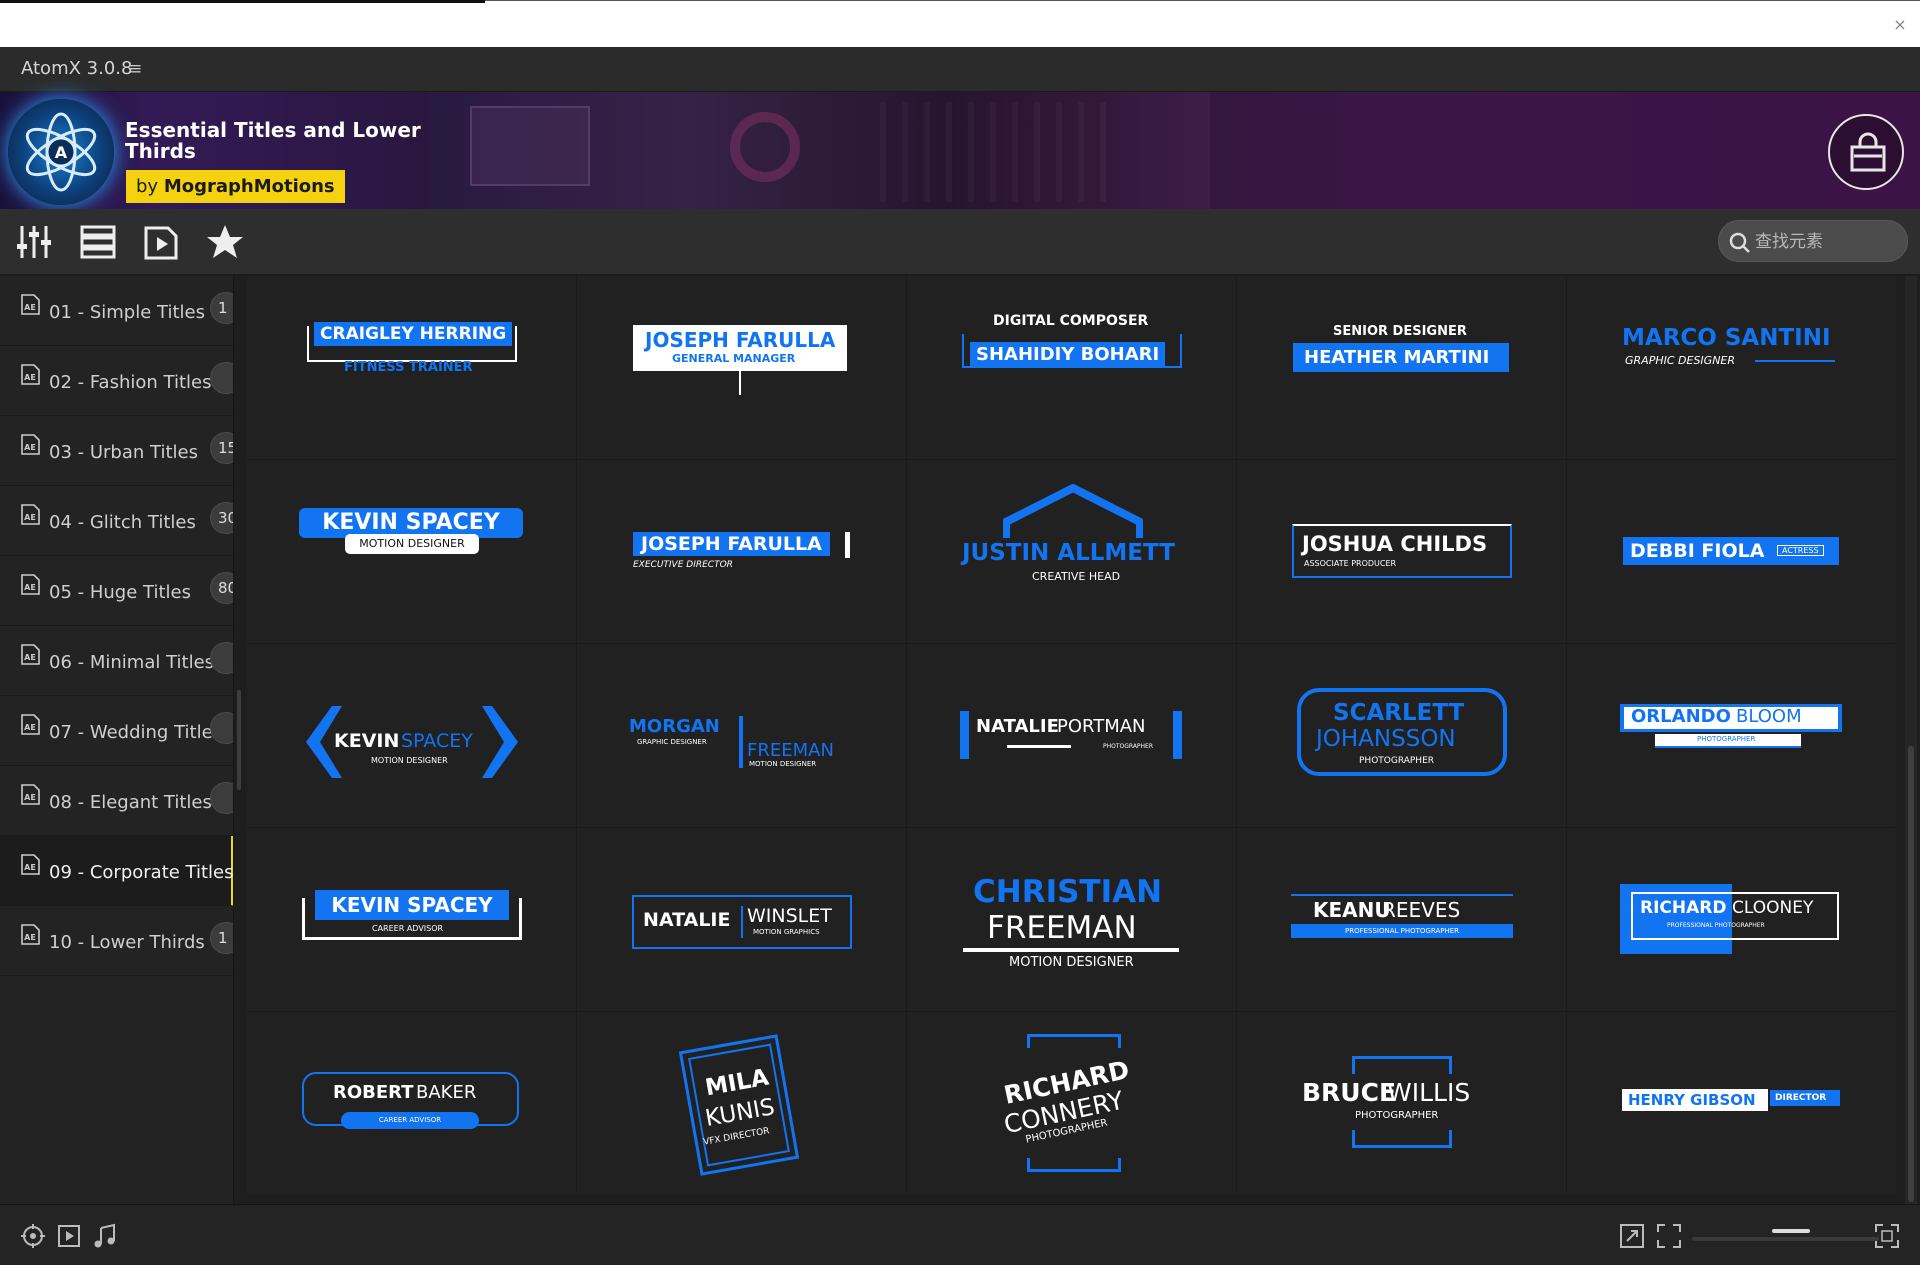  What do you see at coordinates (1068, 354) in the screenshot?
I see `preset-name: SHAHIDIY BOHARI` at bounding box center [1068, 354].